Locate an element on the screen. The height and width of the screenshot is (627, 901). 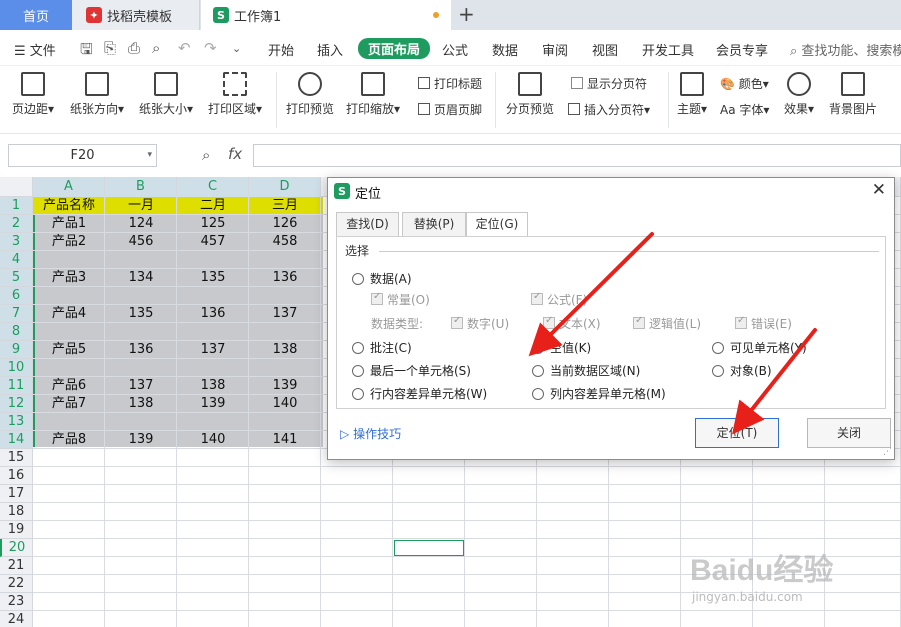
header-cell: 二月 is located at coordinates (213, 206).